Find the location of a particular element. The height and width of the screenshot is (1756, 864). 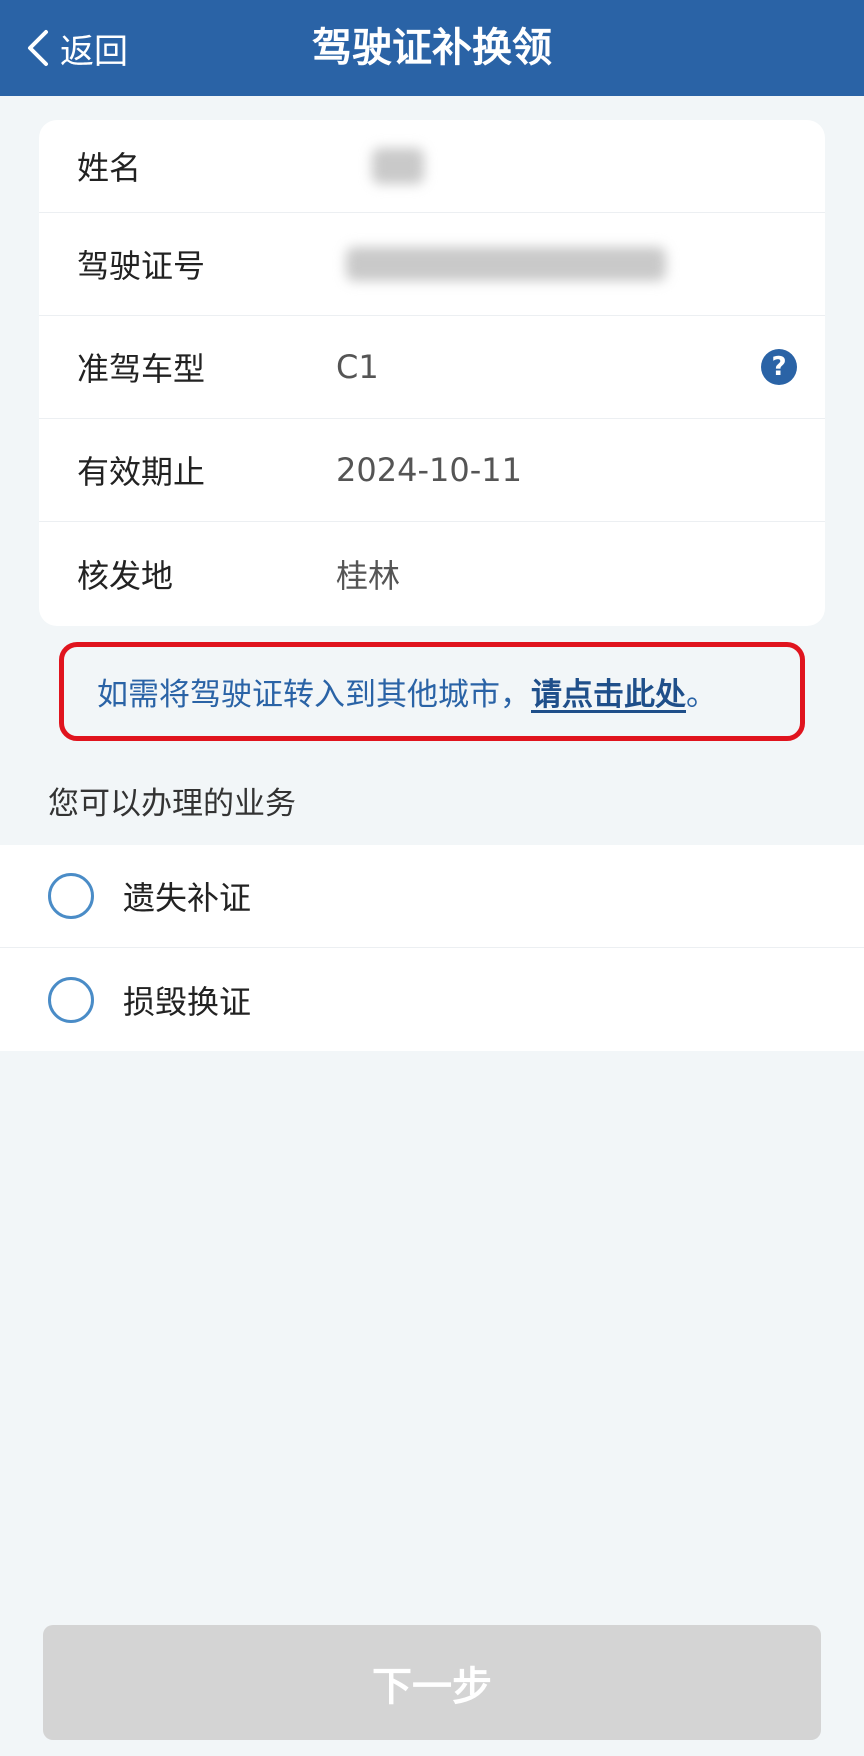

vehicle-class-label: 准驾车型 is located at coordinates (141, 369).